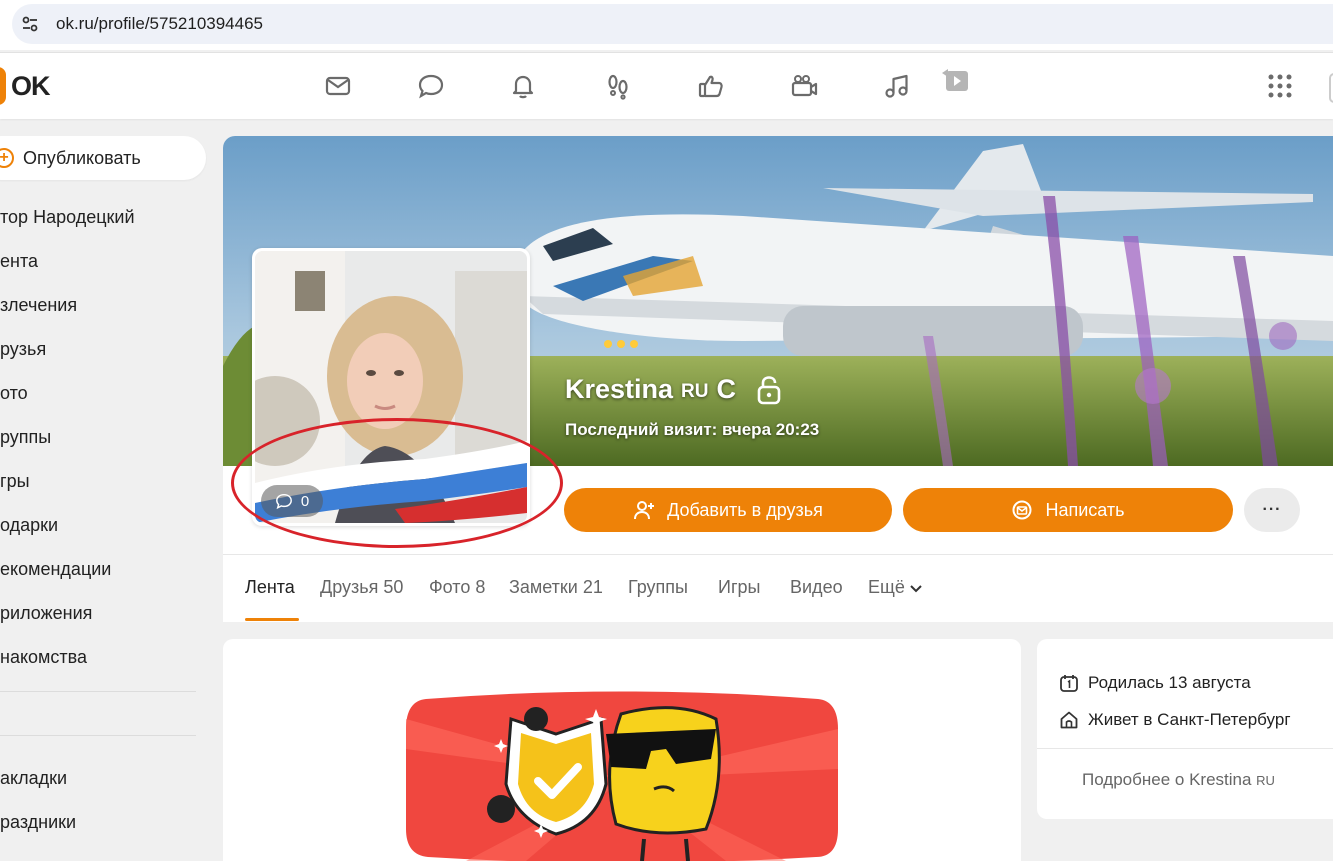 Image resolution: width=1333 pixels, height=861 pixels. I want to click on info-divider, so click(1185, 748).